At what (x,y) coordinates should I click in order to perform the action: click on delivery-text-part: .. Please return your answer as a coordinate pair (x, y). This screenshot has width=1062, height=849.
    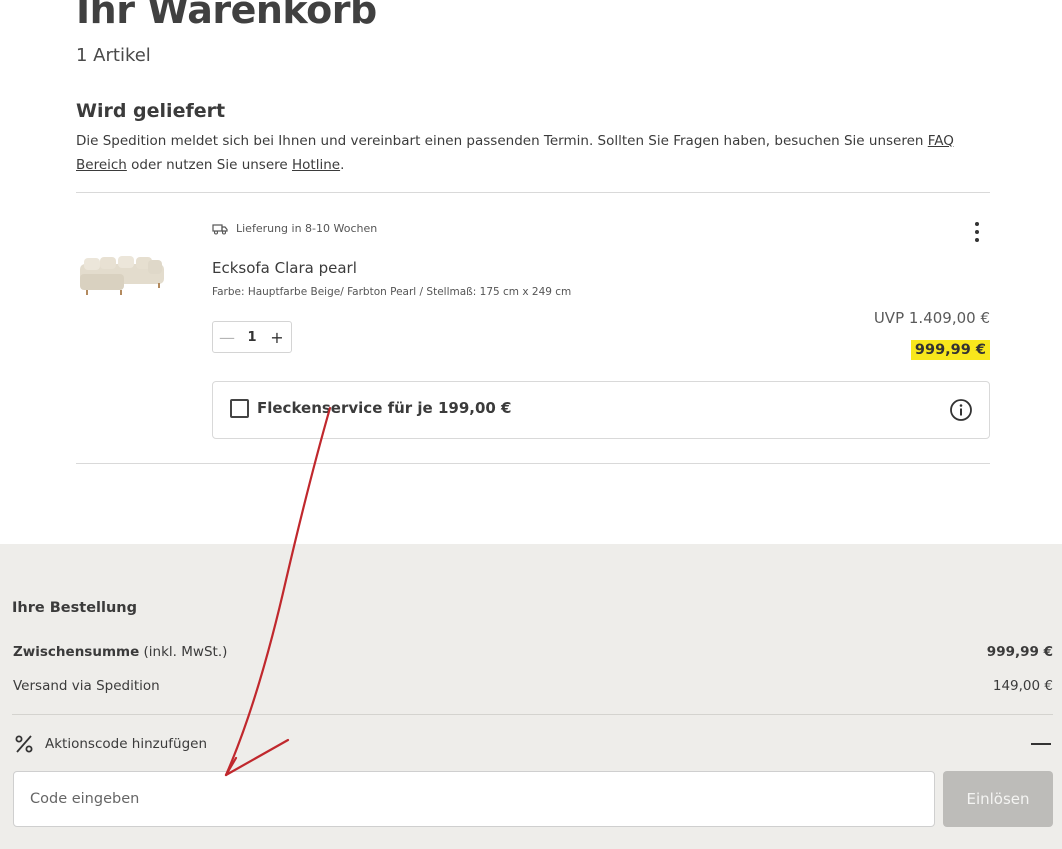
    Looking at the image, I should click on (342, 165).